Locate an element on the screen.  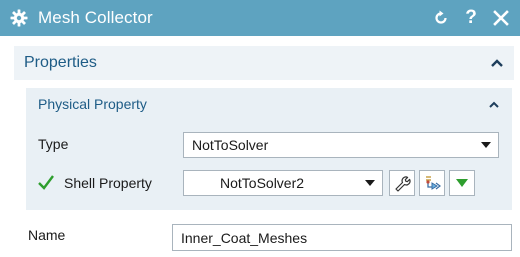
properties-title: Properties is located at coordinates (60, 62).